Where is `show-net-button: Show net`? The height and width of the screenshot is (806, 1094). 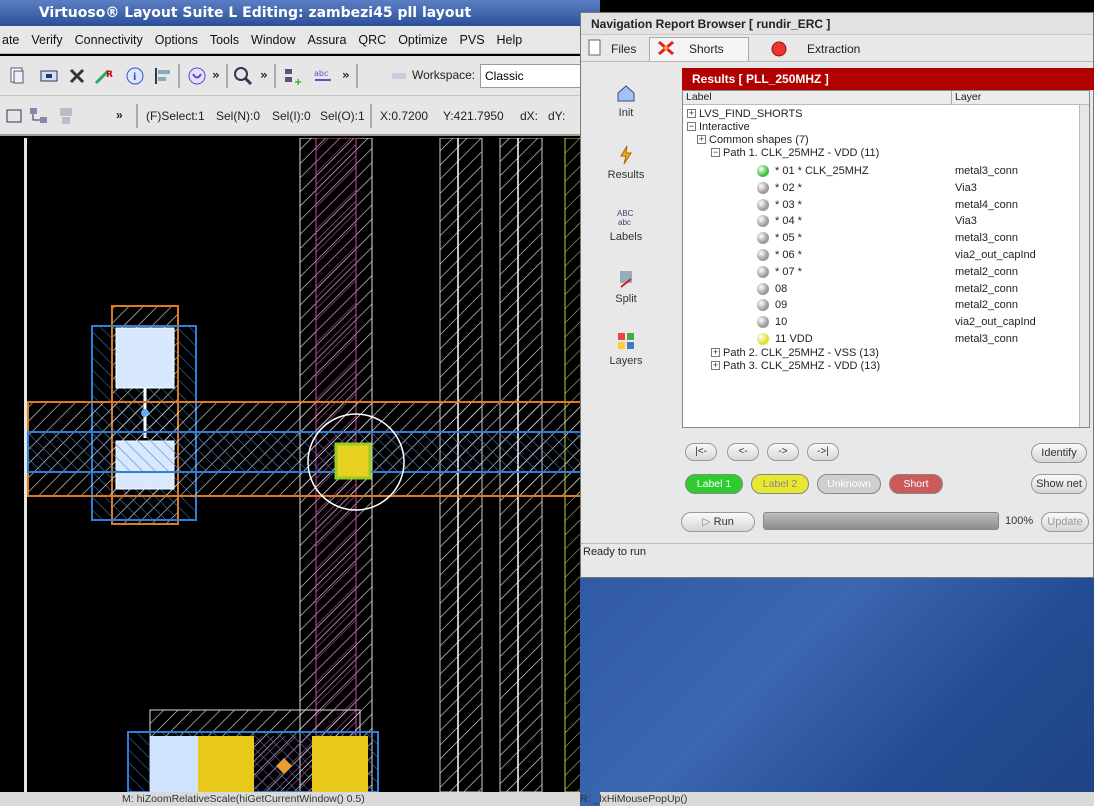
show-net-button: Show net is located at coordinates (1059, 484).